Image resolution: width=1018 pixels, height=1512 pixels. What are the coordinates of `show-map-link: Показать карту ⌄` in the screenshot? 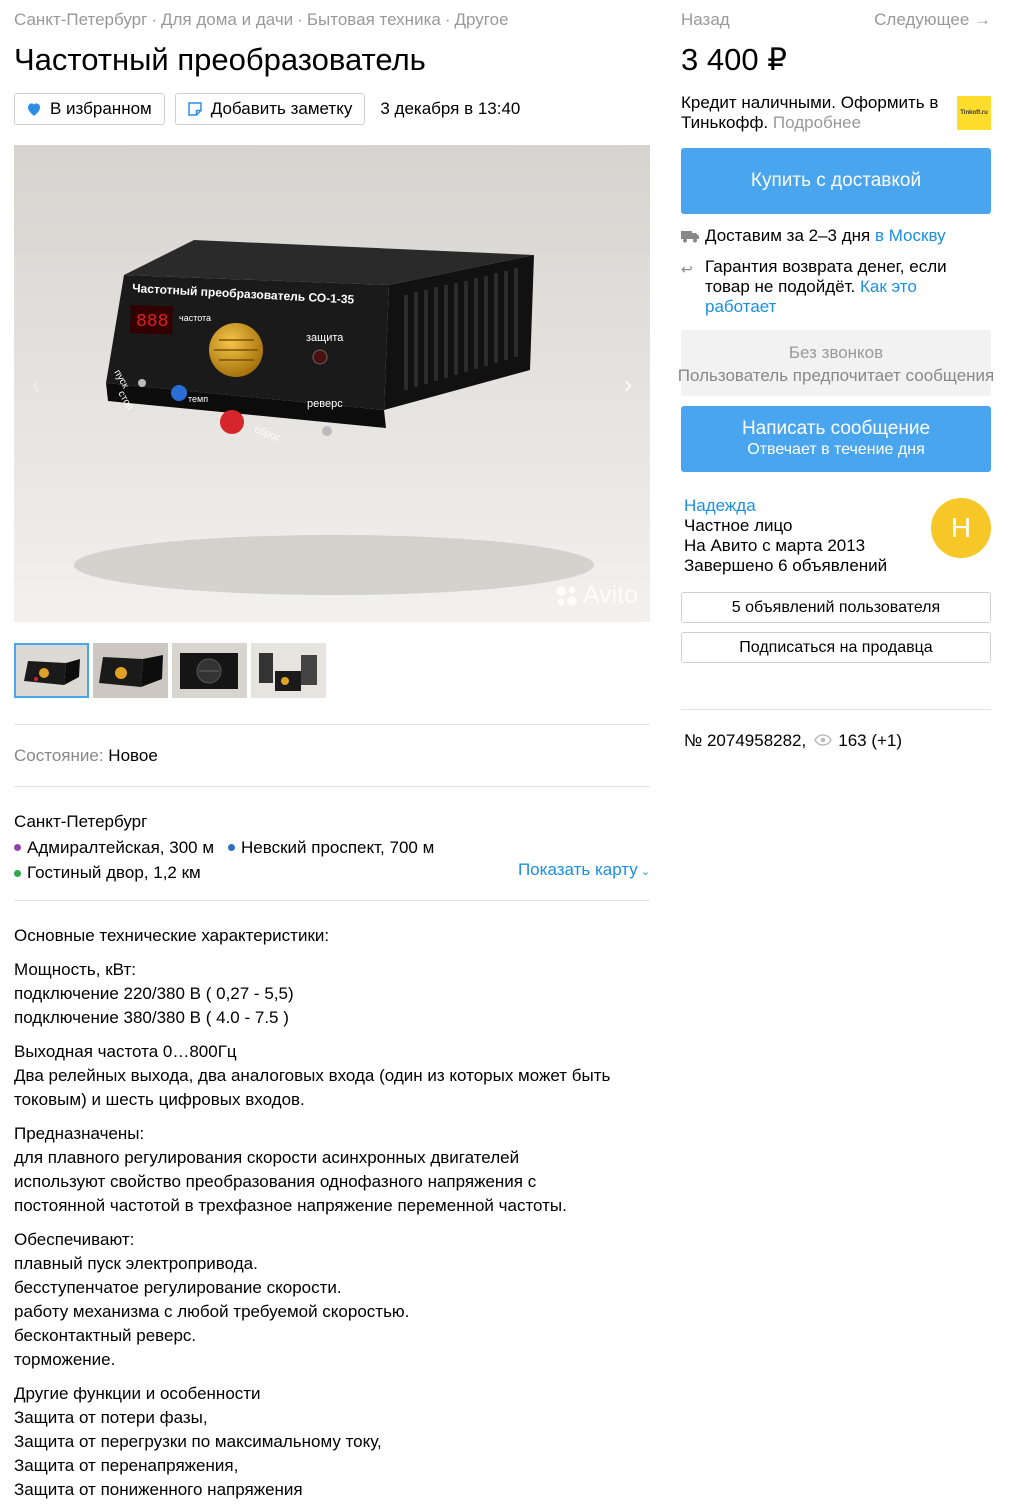 It's located at (584, 871).